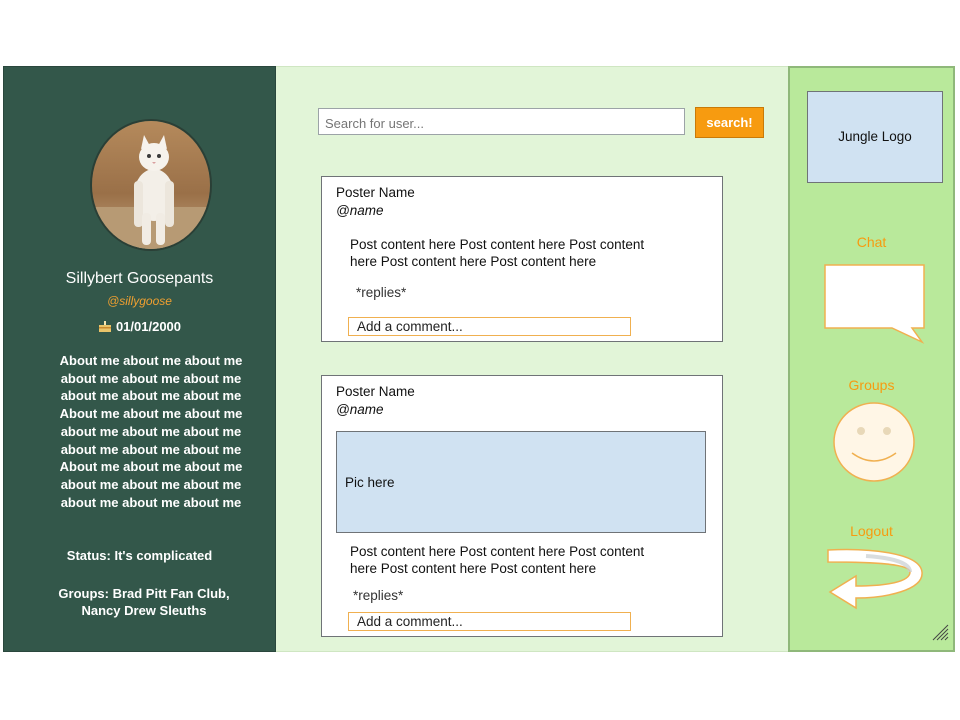 Image resolution: width=960 pixels, height=720 pixels. What do you see at coordinates (871, 359) in the screenshot?
I see `nav-sidebar: Jungle Logo Chat Groups Logout` at bounding box center [871, 359].